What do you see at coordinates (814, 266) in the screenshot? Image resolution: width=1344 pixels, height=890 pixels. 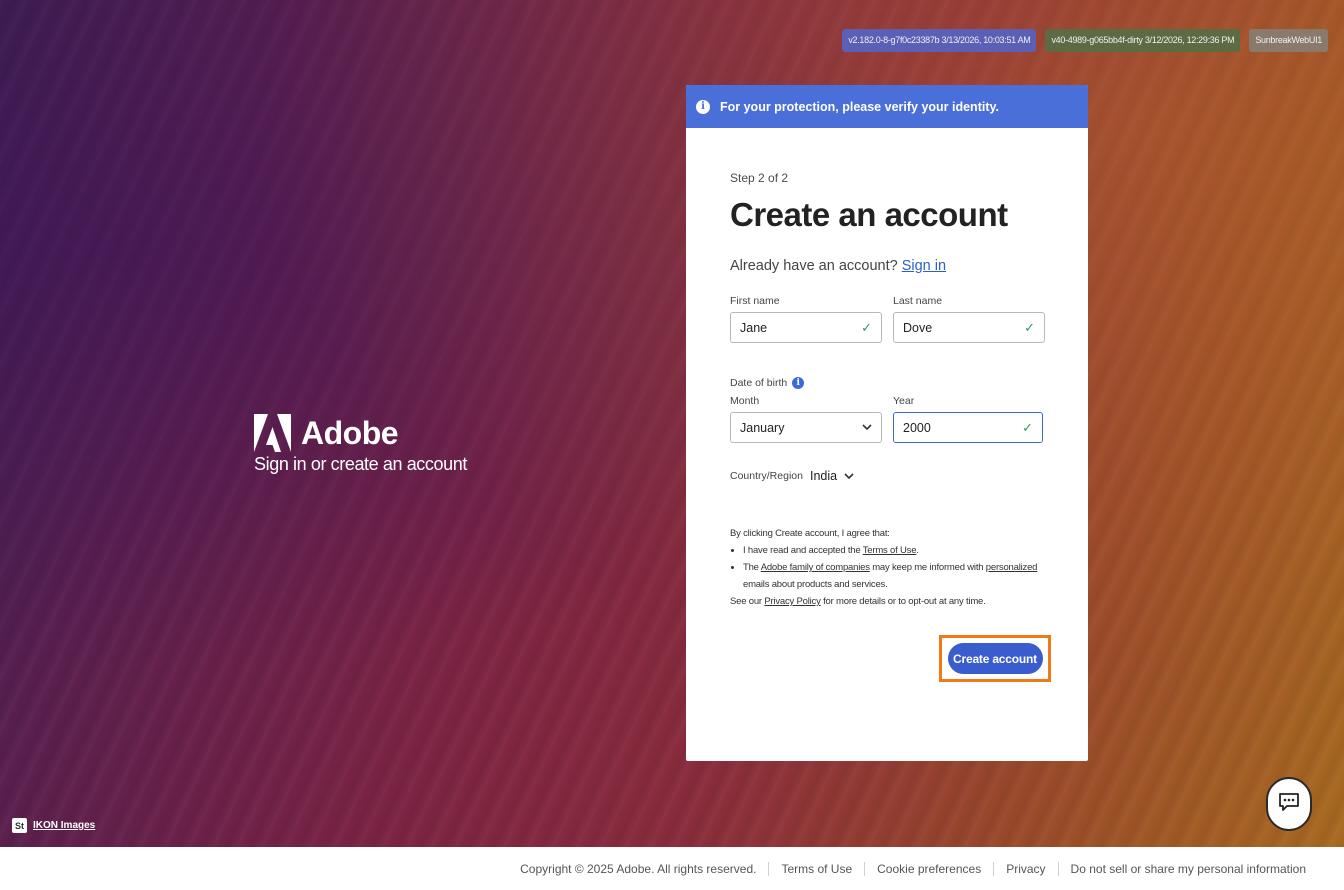 I see `already-account-text: Already have an account?` at bounding box center [814, 266].